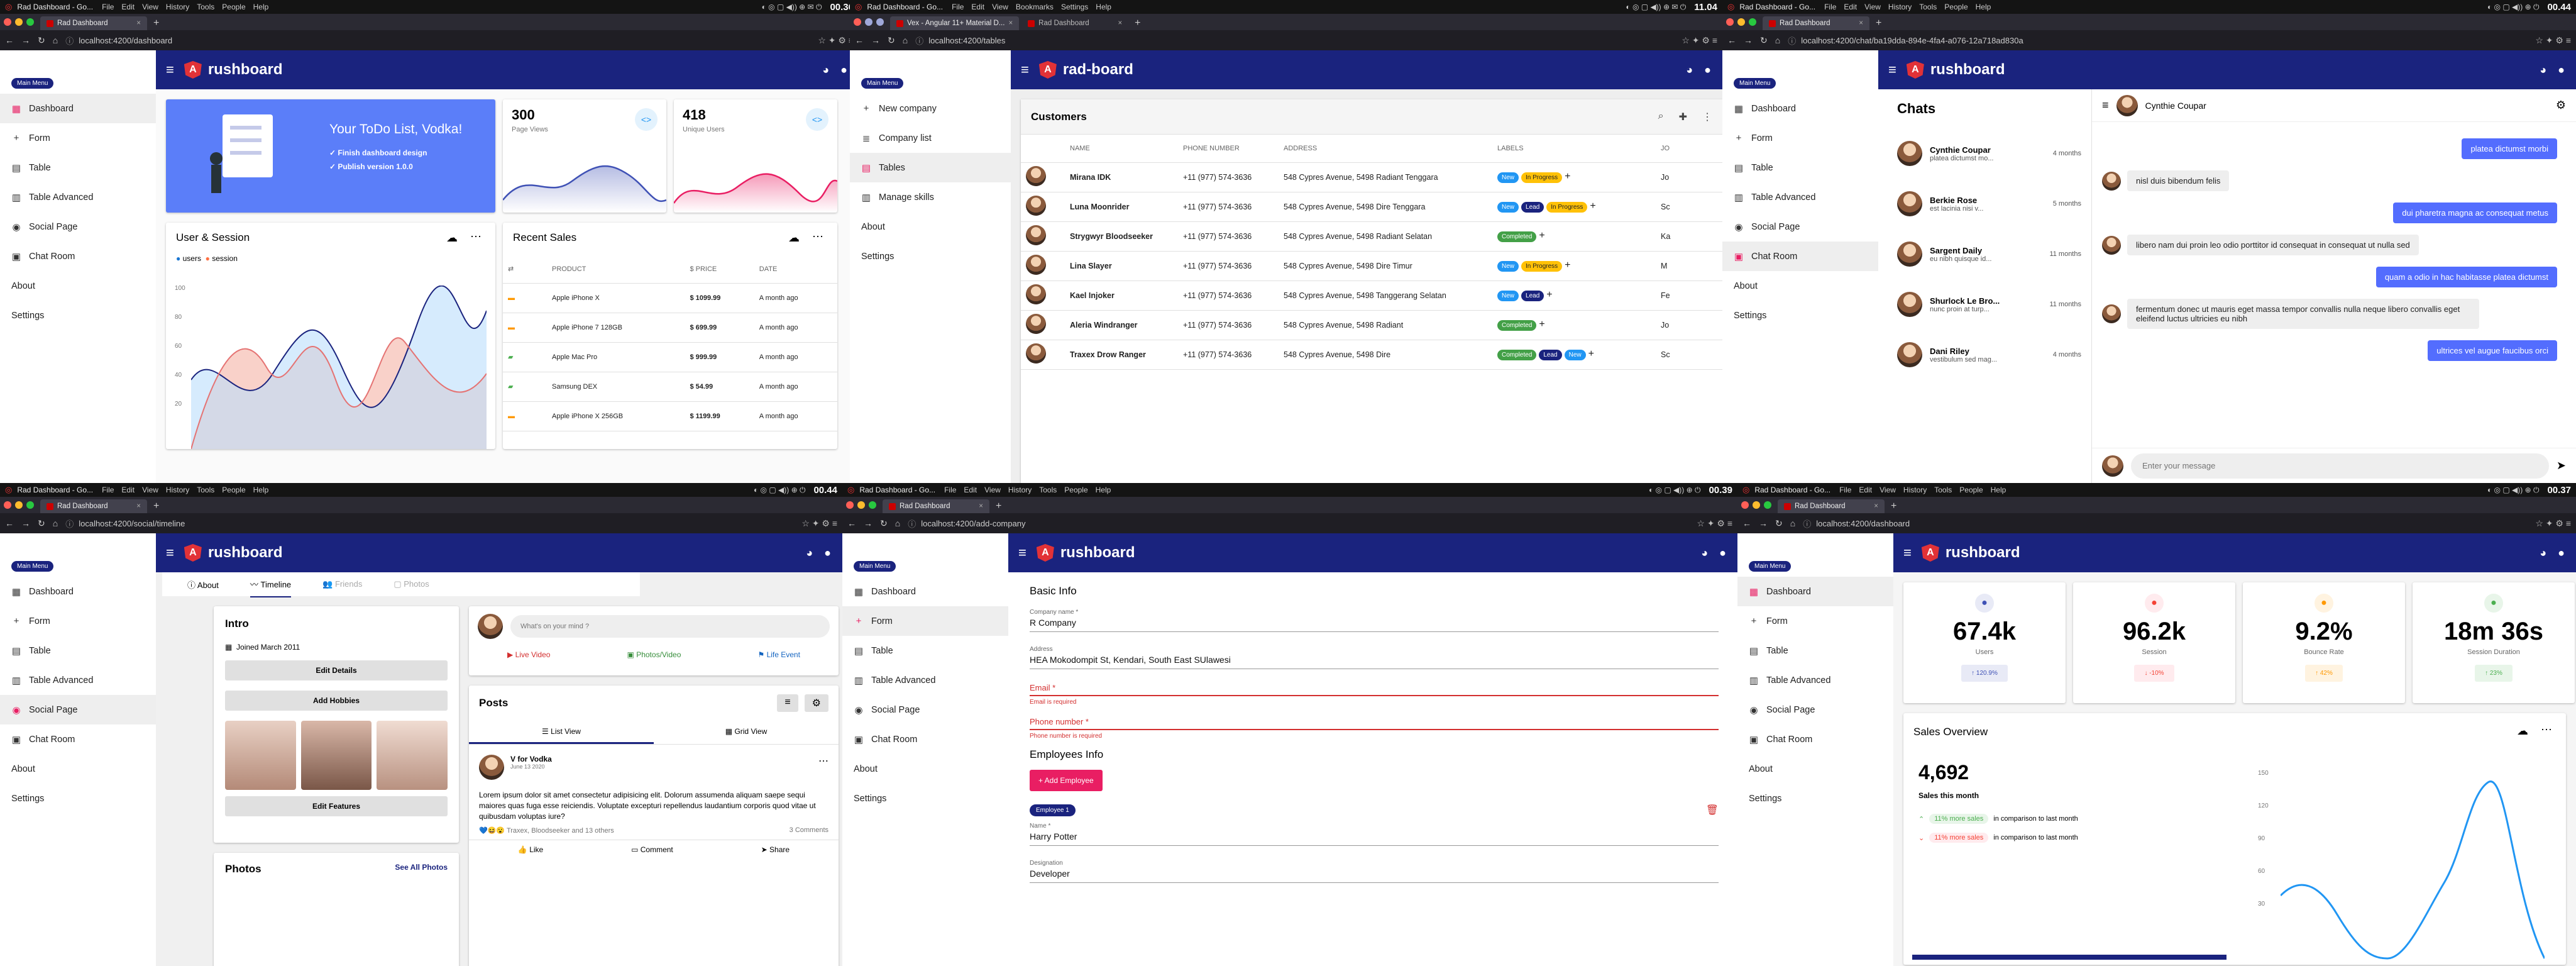 This screenshot has width=2576, height=966. What do you see at coordinates (1067, 780) in the screenshot?
I see `add-employee-button: + Add Employee` at bounding box center [1067, 780].